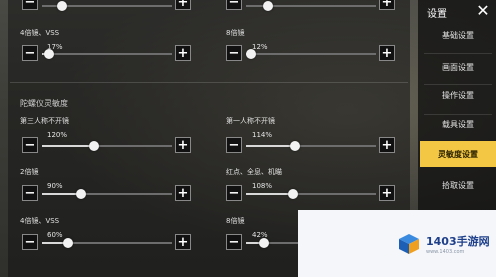 This screenshot has height=277, width=496. I want to click on row-percent: 90%, so click(55, 186).